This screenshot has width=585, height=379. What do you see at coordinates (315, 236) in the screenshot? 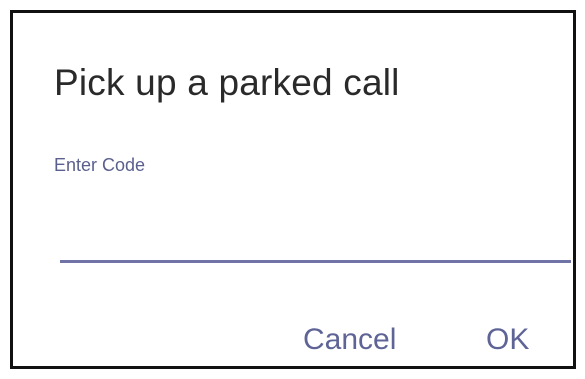
I see `code-input` at bounding box center [315, 236].